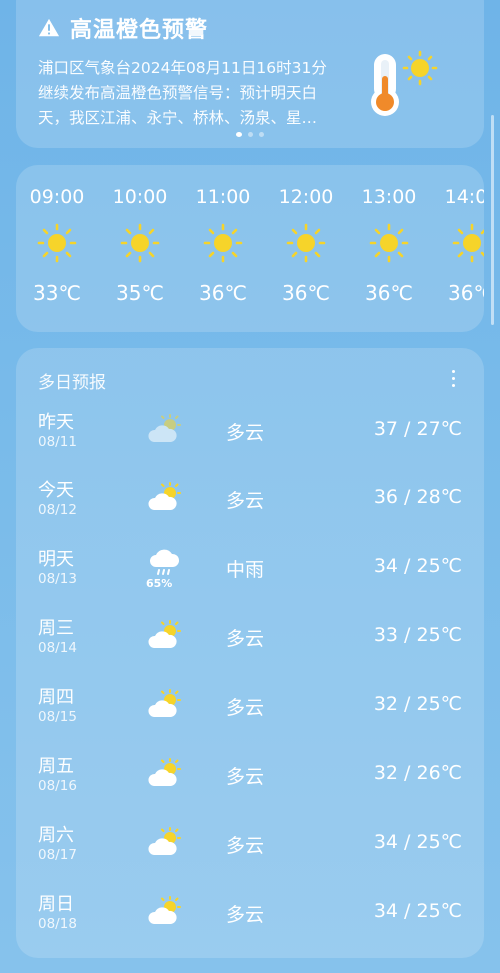 The width and height of the screenshot is (500, 973). I want to click on forecast-date: 08/11, so click(57, 442).